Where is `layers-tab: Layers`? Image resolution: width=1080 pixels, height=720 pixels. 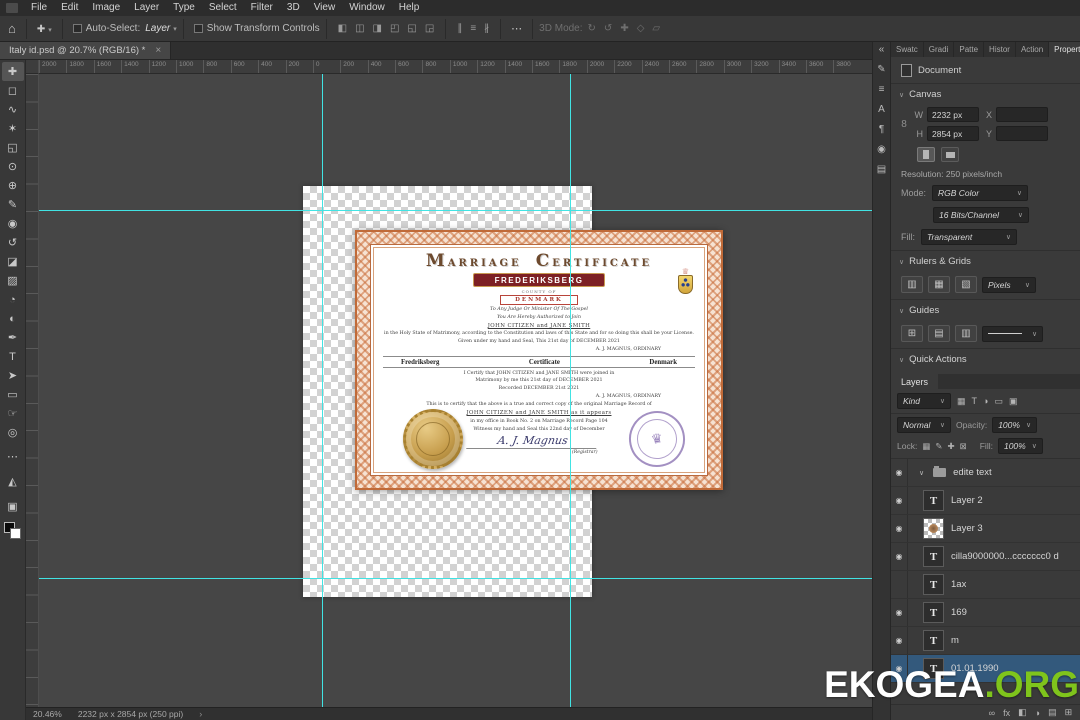
layers-tab: Layers is located at coordinates (915, 381).